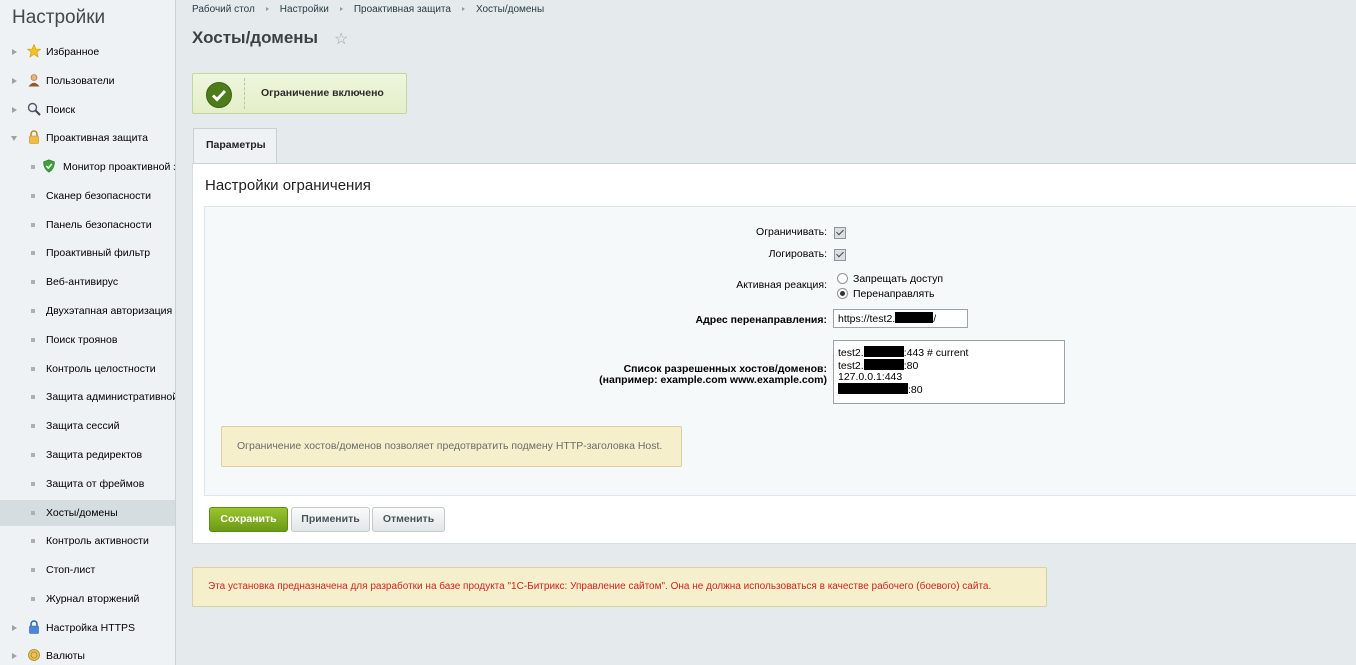 Image resolution: width=1356 pixels, height=665 pixels. What do you see at coordinates (244, 93) in the screenshot?
I see `divider` at bounding box center [244, 93].